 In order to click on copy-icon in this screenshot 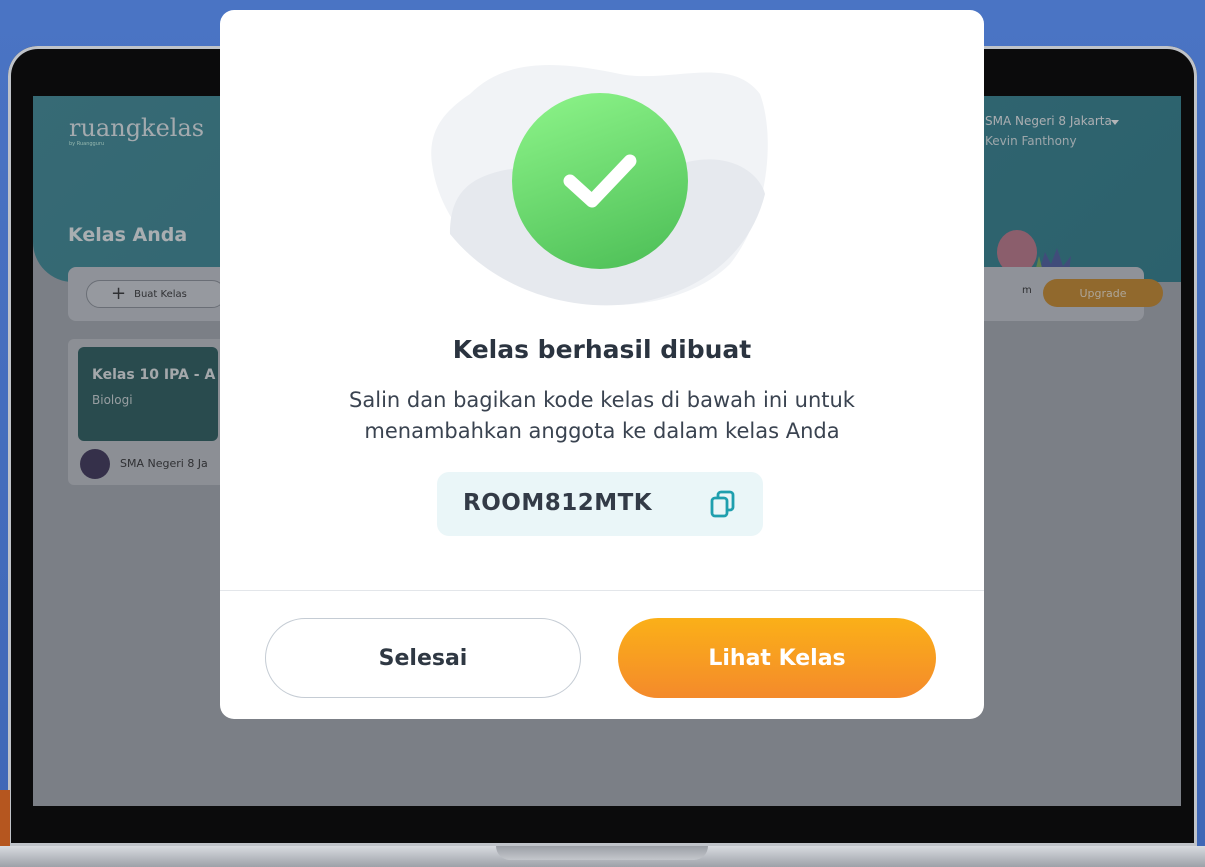, I will do `click(723, 504)`.